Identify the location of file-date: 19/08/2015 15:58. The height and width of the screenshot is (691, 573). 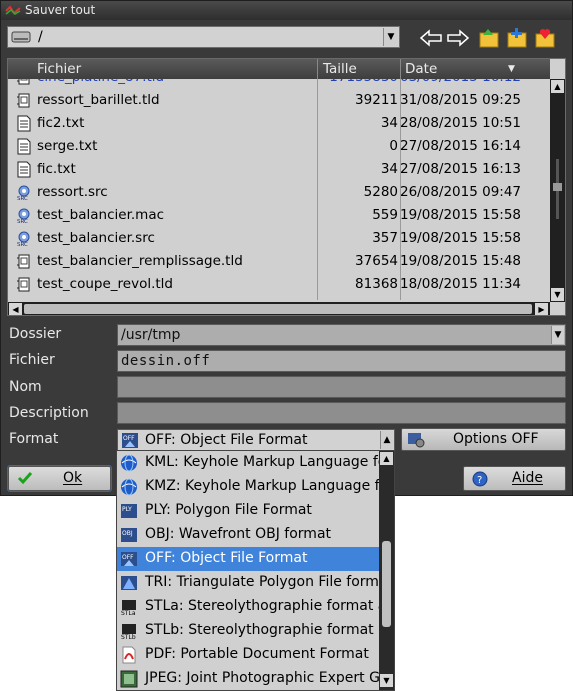
(461, 238).